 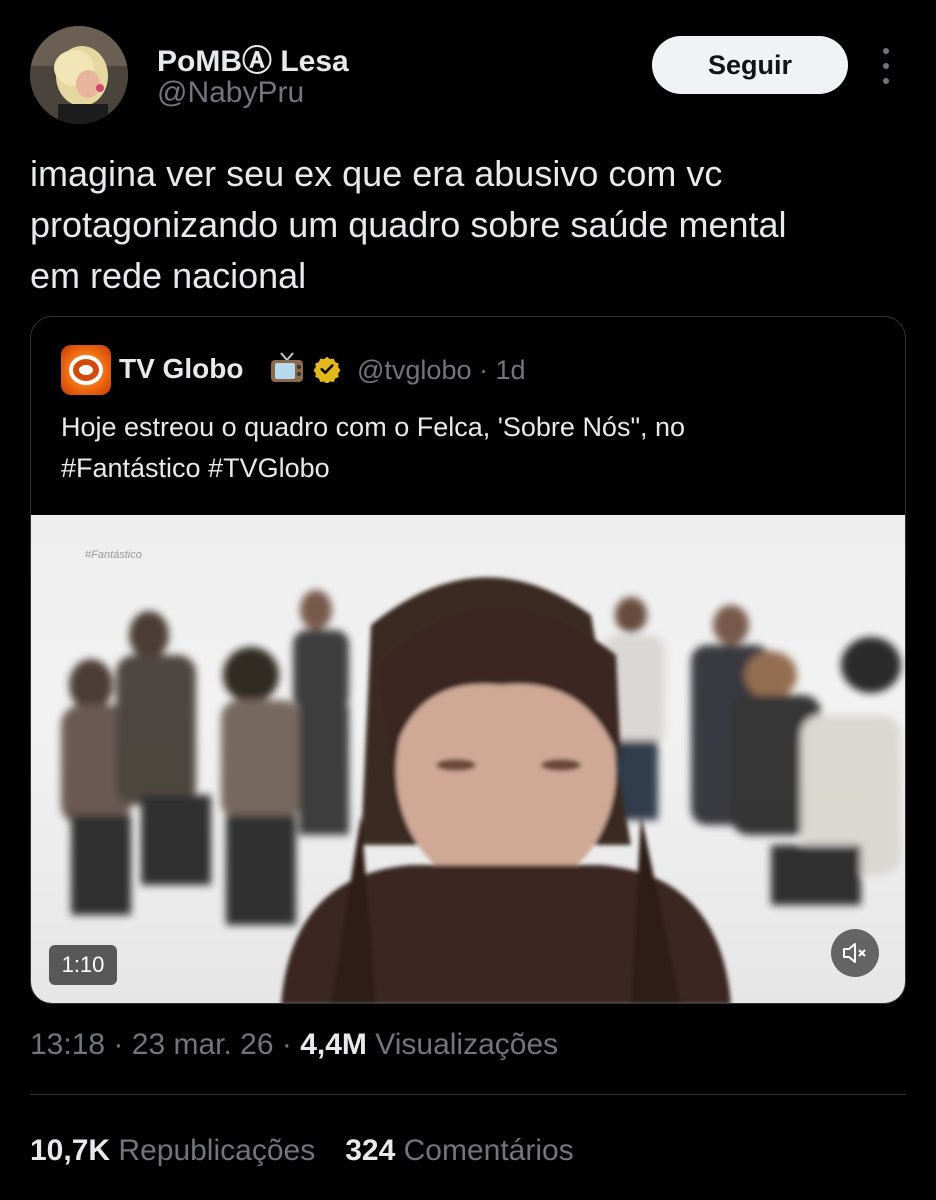 I want to click on mute-button, so click(x=855, y=953).